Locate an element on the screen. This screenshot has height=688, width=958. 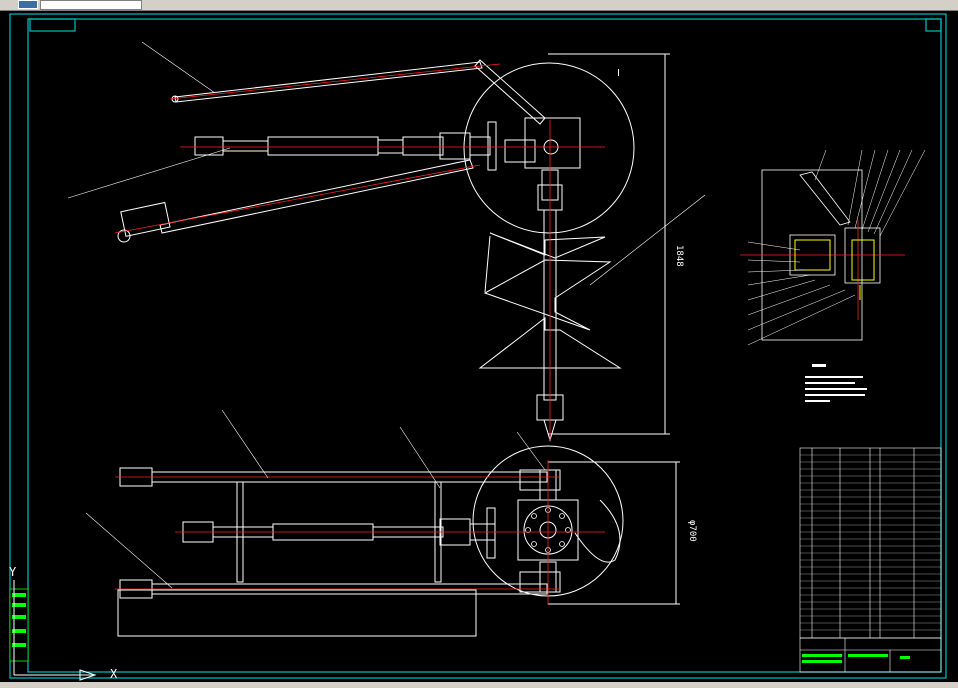
bill-of-materials is located at coordinates (870, 543).